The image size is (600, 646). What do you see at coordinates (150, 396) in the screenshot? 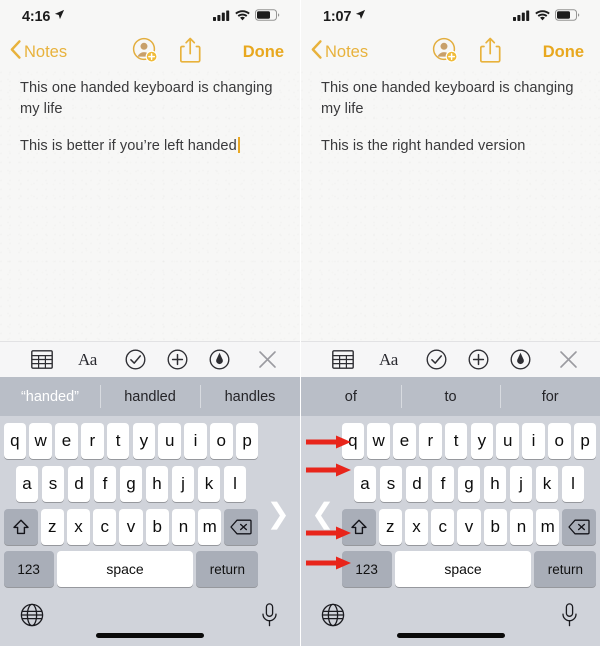
I see `suggestion-1: handled` at bounding box center [150, 396].